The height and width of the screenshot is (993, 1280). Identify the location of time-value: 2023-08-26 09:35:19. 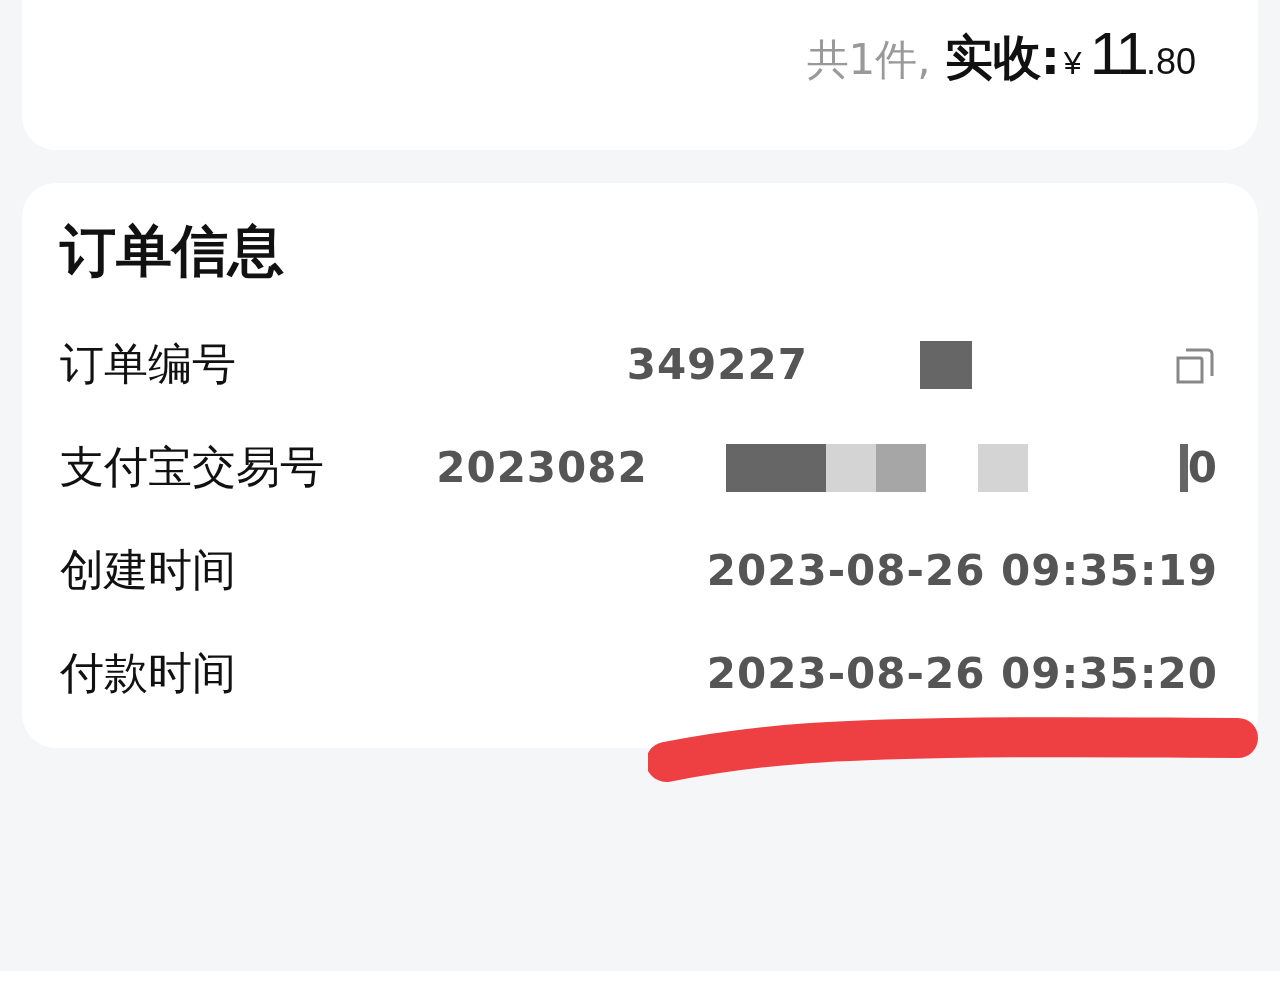
(962, 570).